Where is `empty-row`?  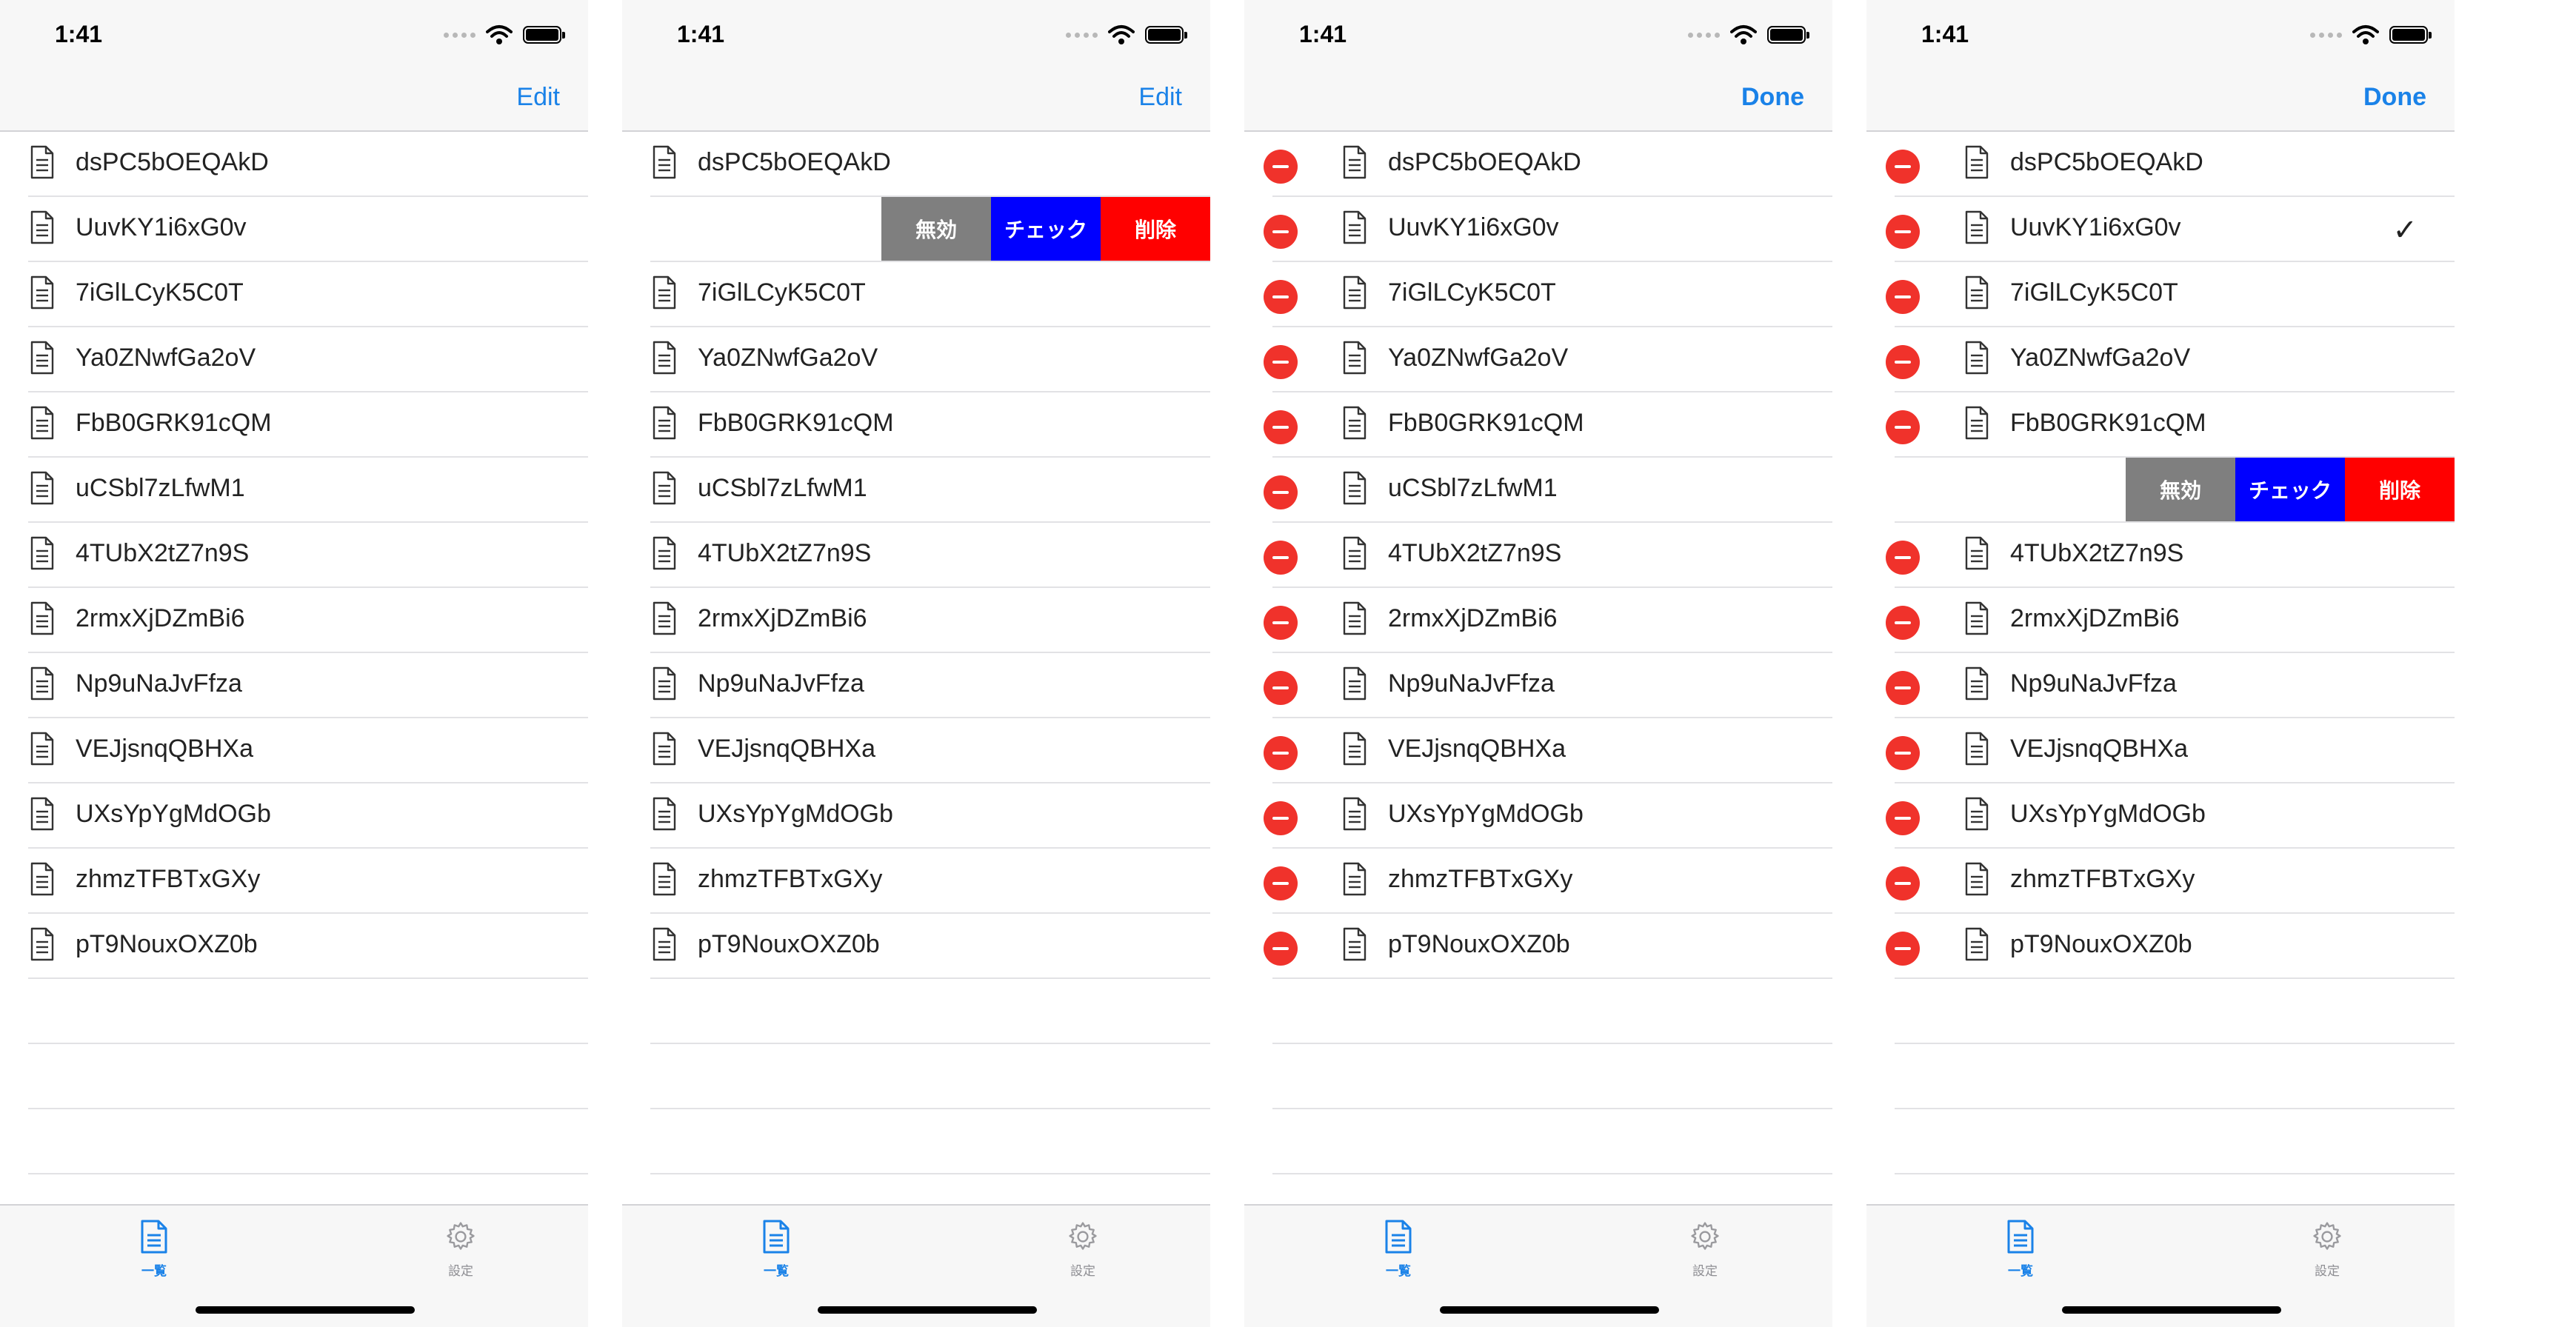
empty-row is located at coordinates (916, 1141).